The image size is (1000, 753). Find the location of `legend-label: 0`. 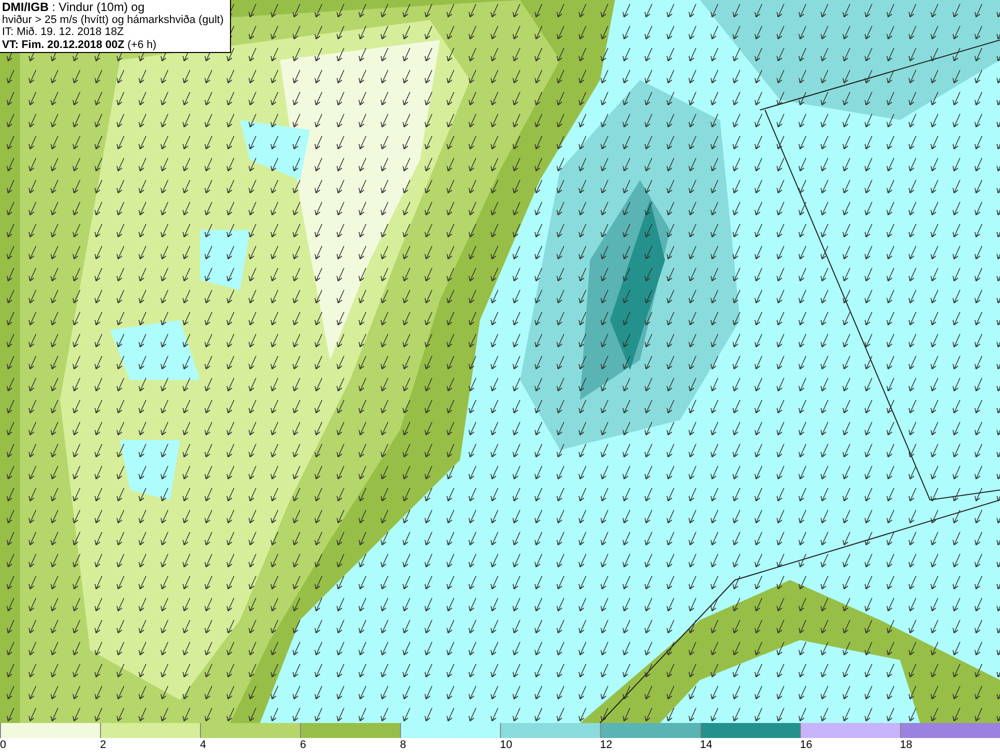

legend-label: 0 is located at coordinates (3, 745).